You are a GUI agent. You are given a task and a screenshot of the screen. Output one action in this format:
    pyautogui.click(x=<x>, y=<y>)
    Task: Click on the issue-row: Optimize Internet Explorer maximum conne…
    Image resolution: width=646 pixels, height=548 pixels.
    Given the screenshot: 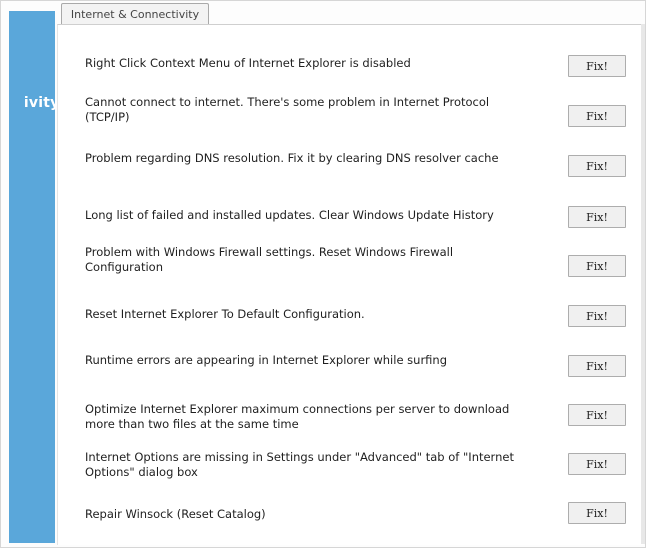 What is the action you would take?
    pyautogui.click(x=359, y=422)
    